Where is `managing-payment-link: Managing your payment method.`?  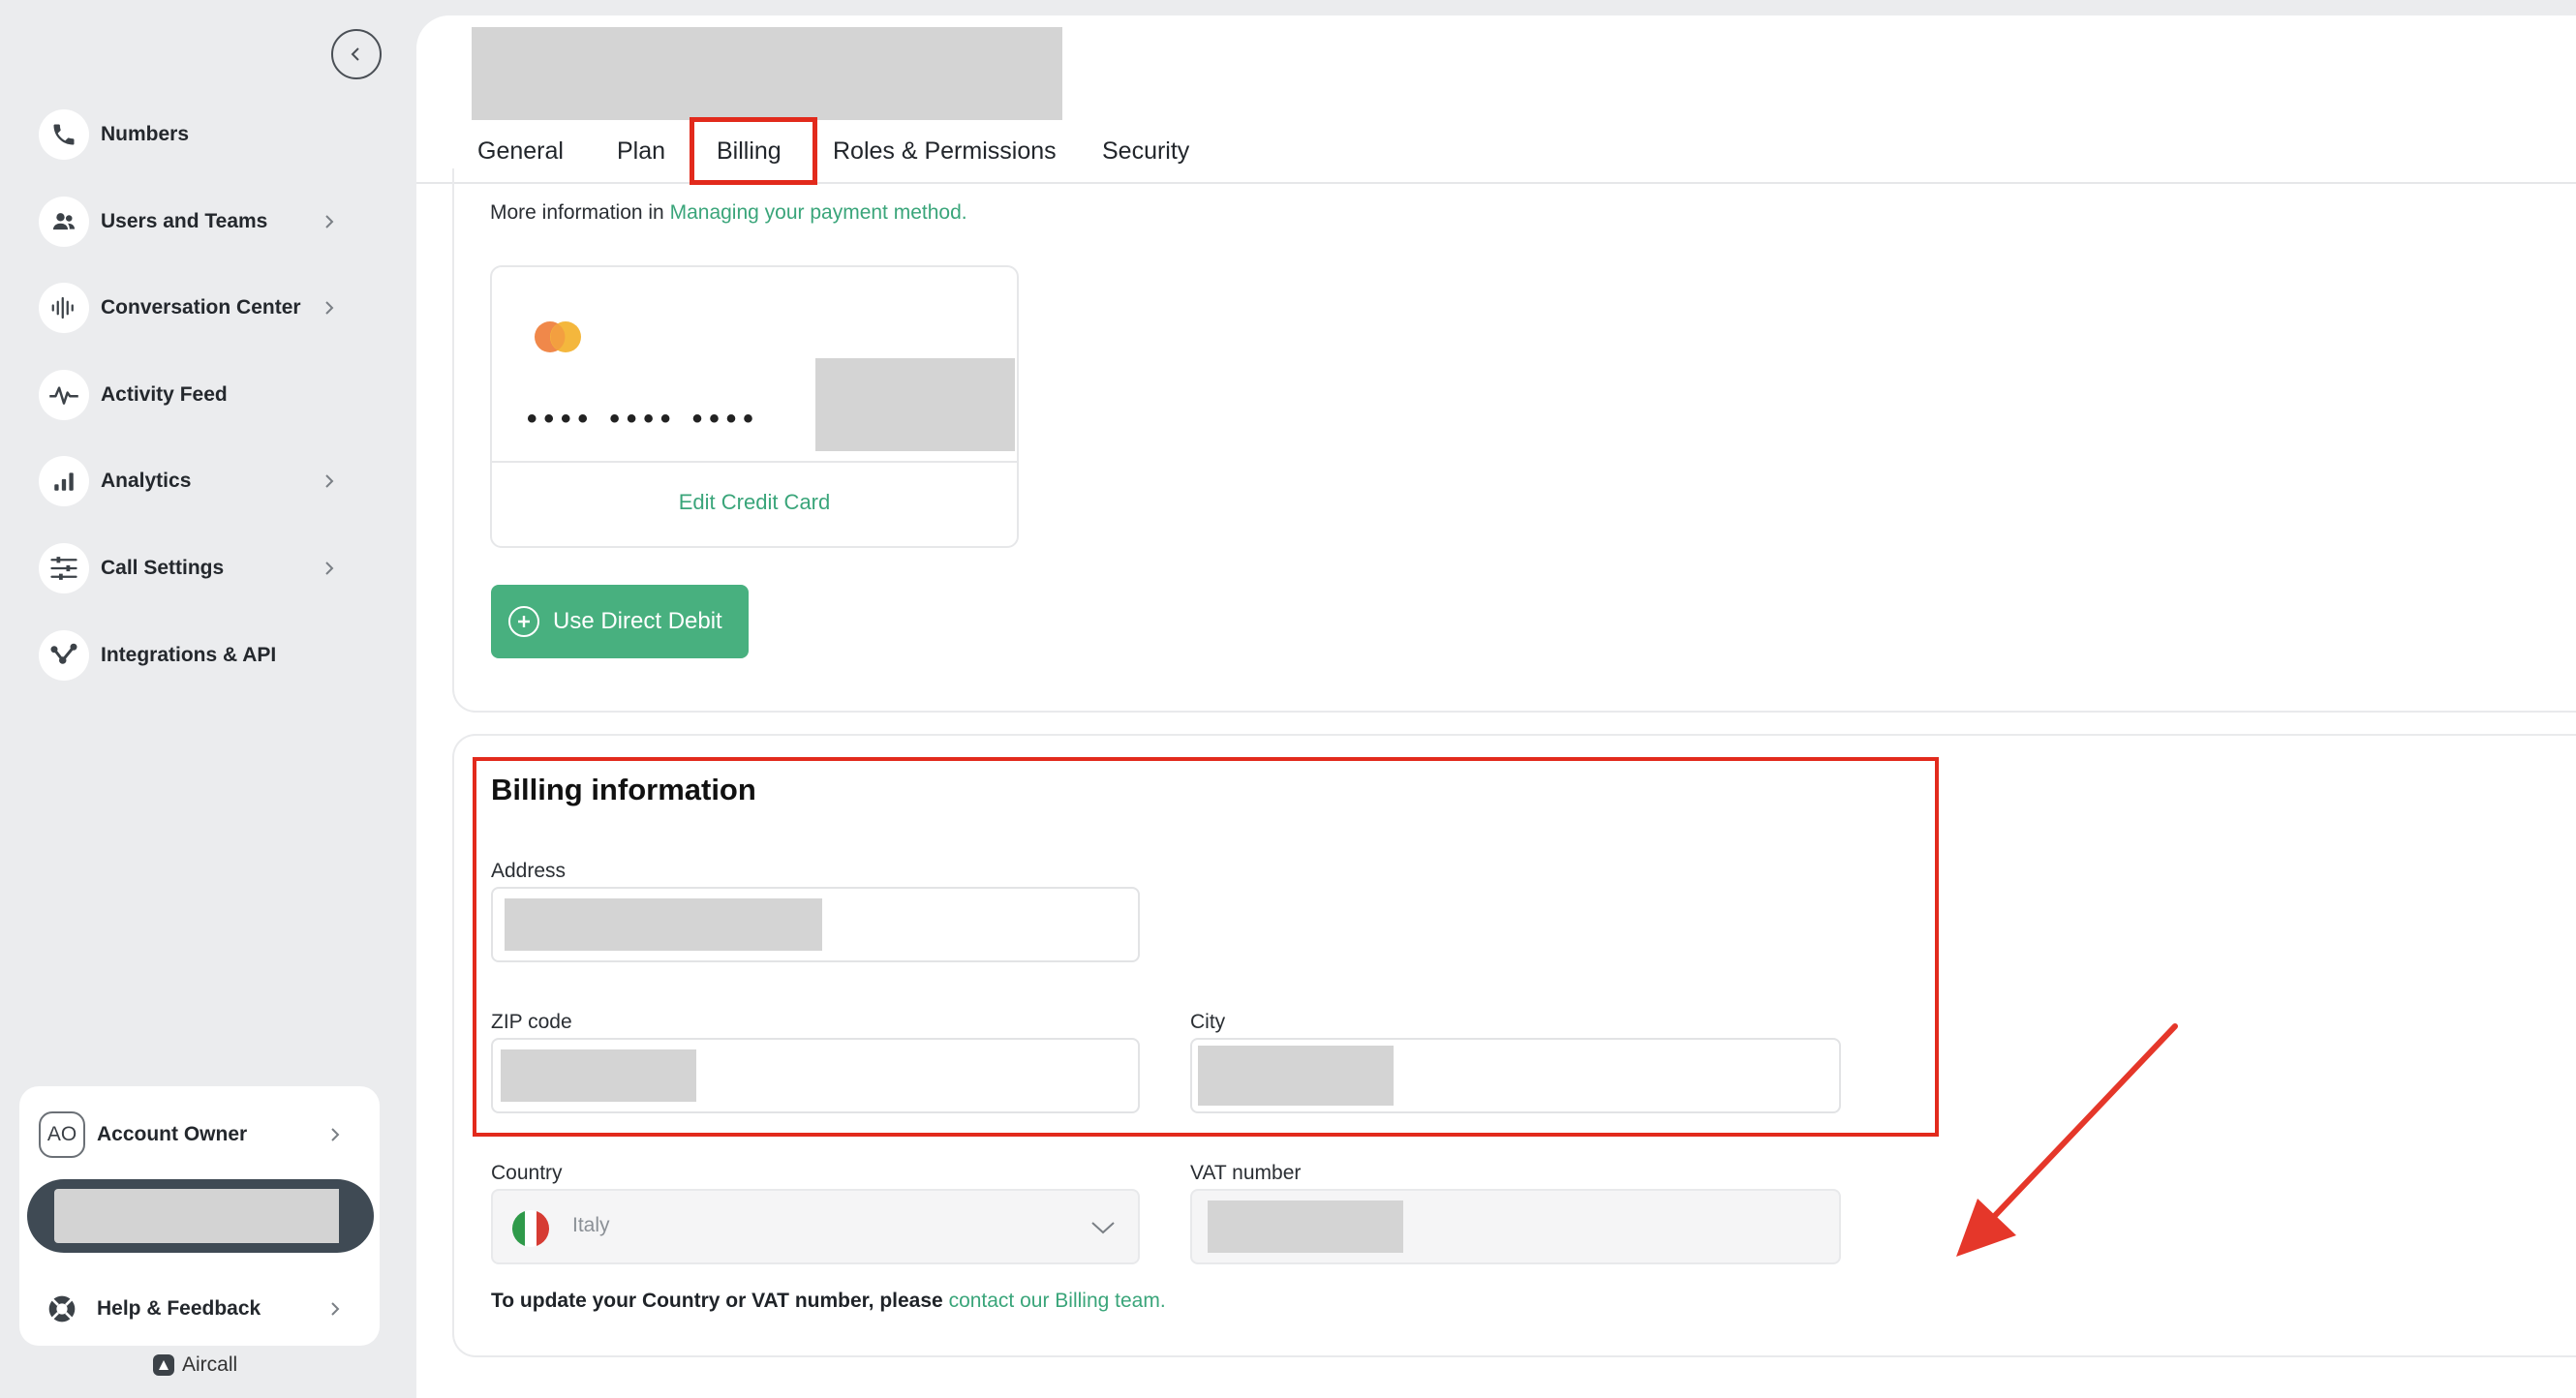 managing-payment-link: Managing your payment method. is located at coordinates (818, 212).